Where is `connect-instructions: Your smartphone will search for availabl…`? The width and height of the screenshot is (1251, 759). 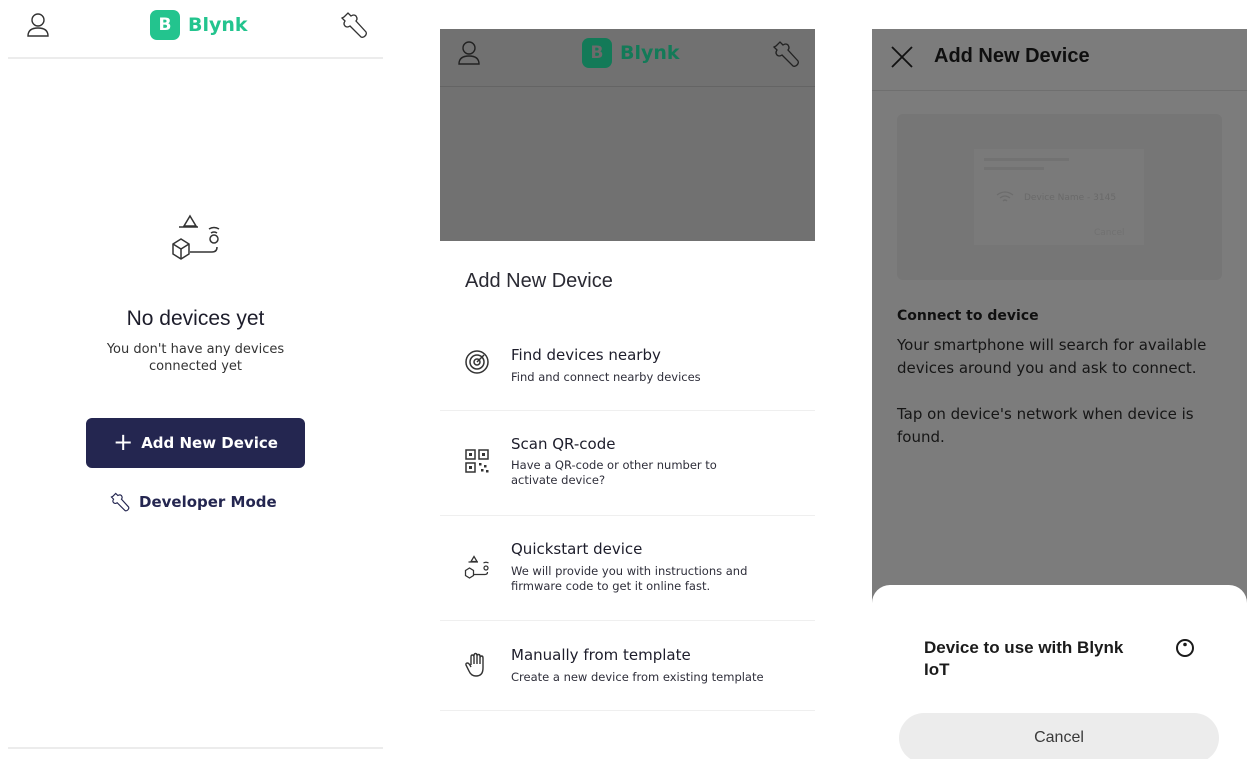
connect-instructions: Your smartphone will search for availabl… is located at coordinates (1052, 356).